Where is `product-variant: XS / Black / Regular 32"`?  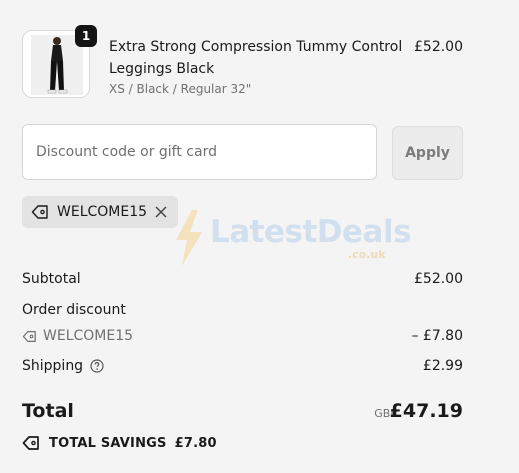
product-variant: XS / Black / Regular 32" is located at coordinates (180, 89).